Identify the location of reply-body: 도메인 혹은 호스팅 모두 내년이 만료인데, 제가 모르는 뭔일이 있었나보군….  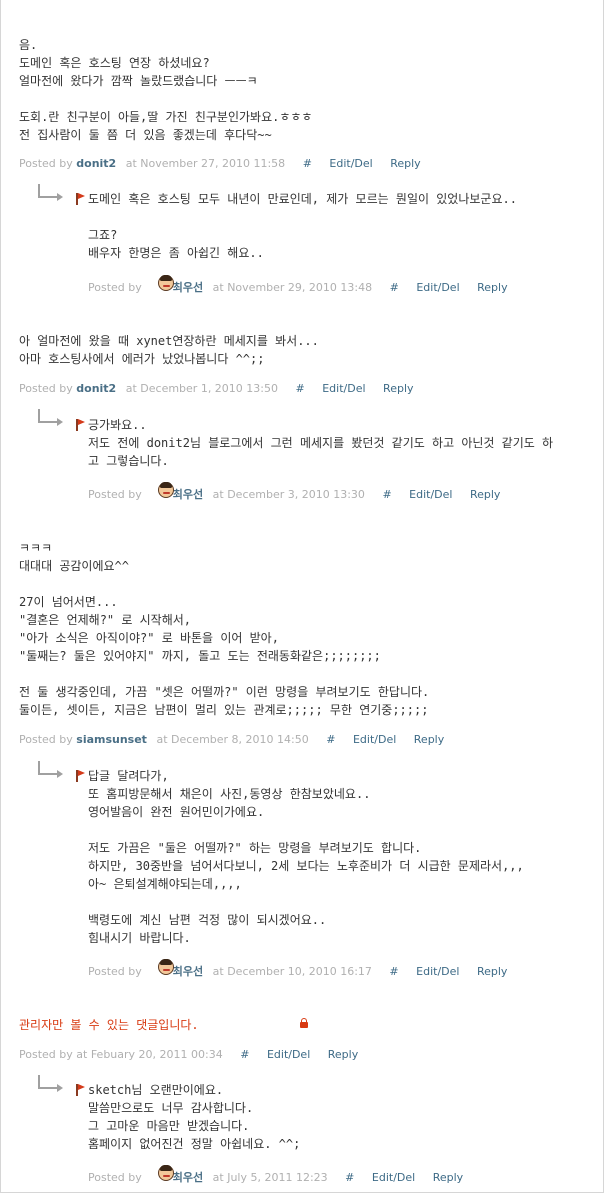
(302, 226).